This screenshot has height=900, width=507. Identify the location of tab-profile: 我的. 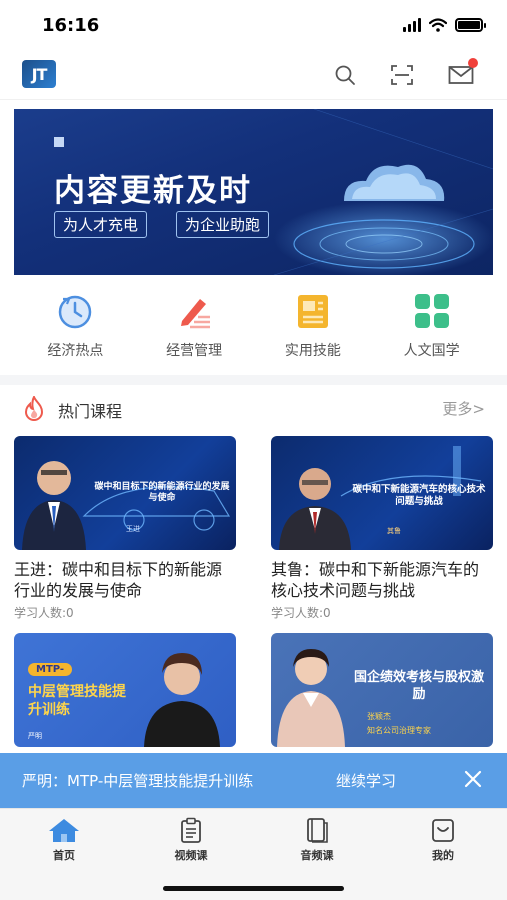
(443, 840).